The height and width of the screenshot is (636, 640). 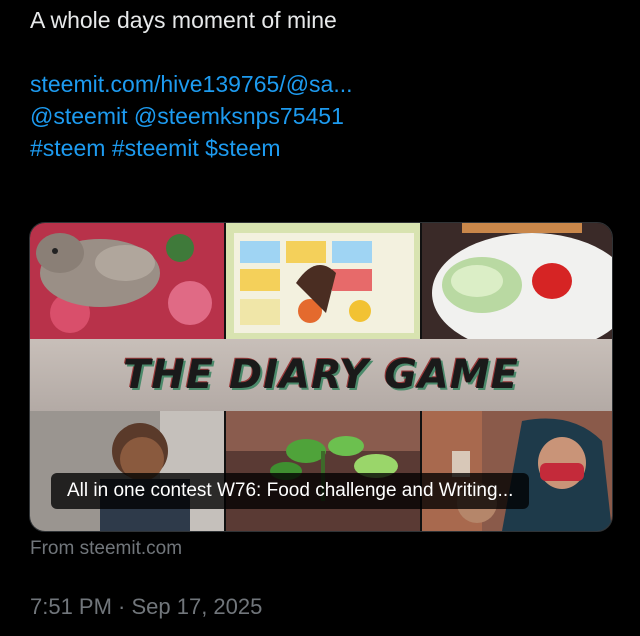 I want to click on card-source: From steemit.com, so click(x=106, y=549).